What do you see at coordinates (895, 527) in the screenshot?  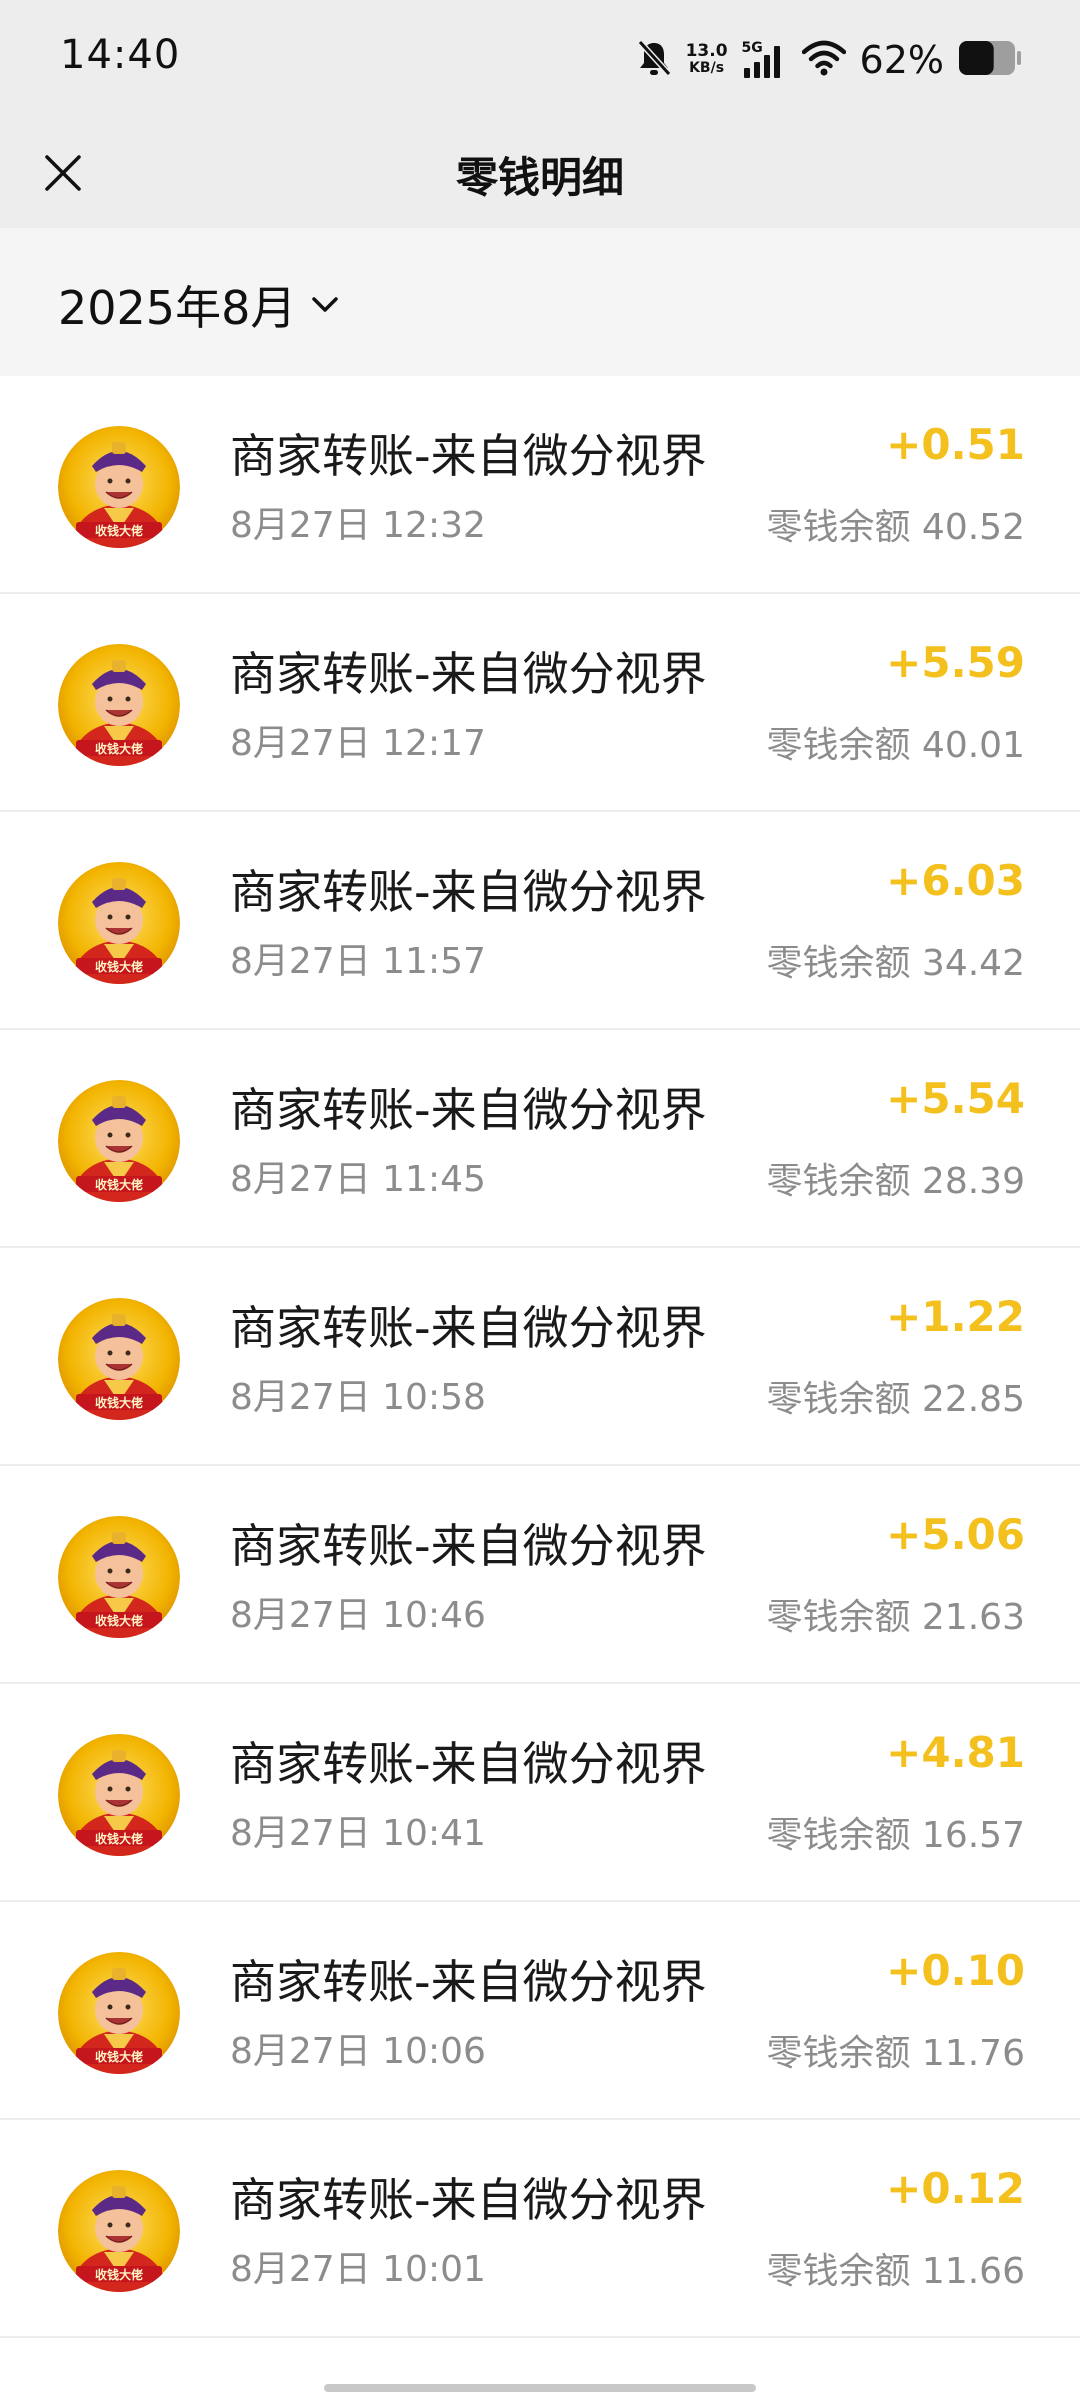 I see `balance-after: 零钱余额 40.52` at bounding box center [895, 527].